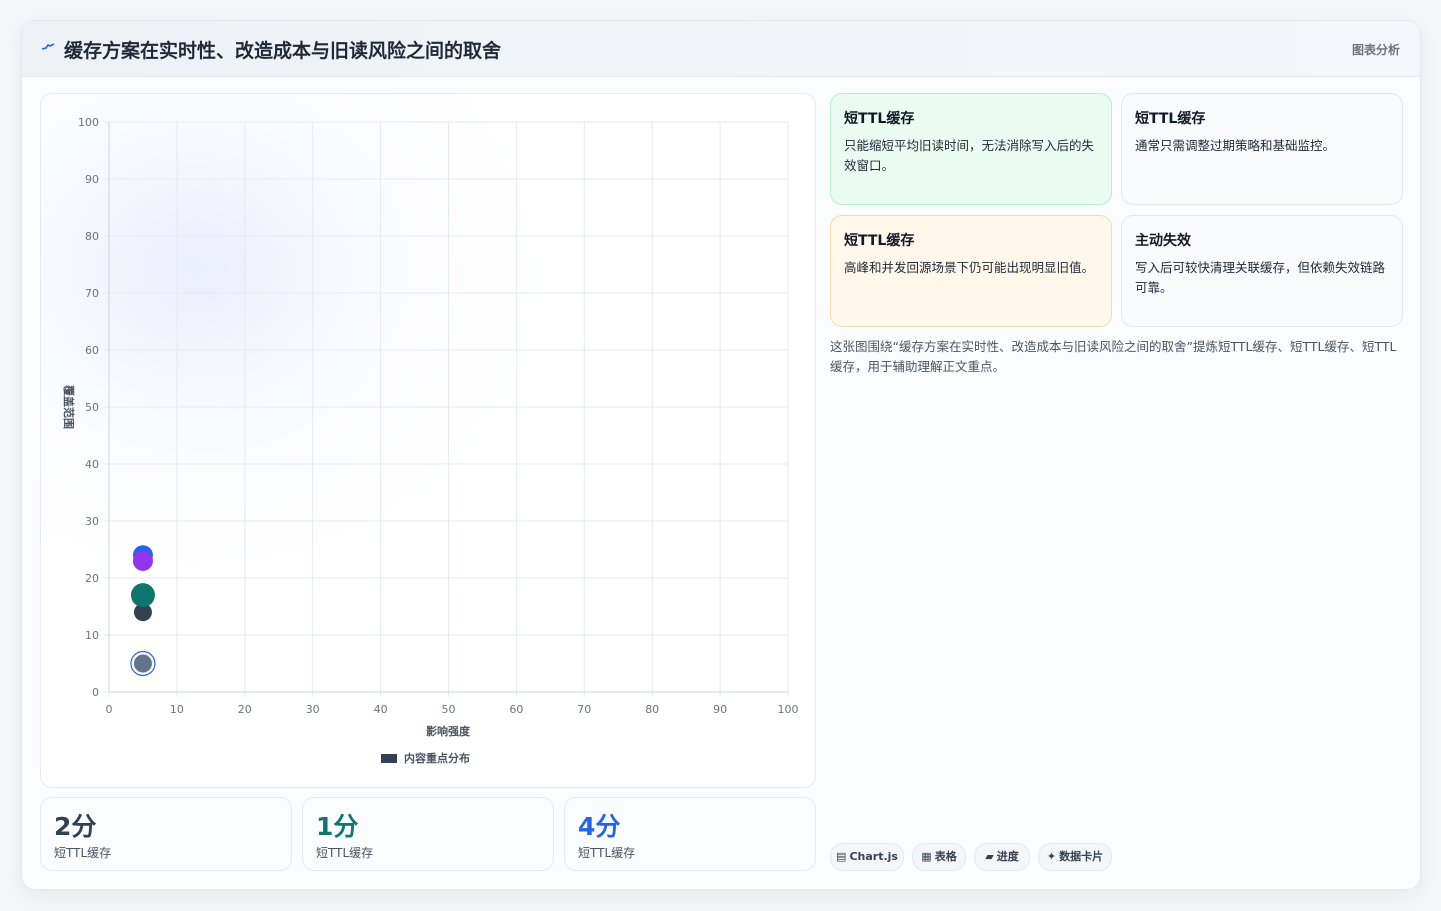  I want to click on stat-card: 4分 短TTL缓存, so click(690, 834).